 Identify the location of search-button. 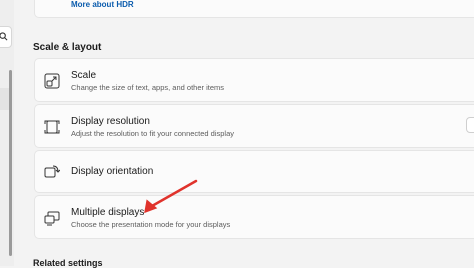
(6, 37).